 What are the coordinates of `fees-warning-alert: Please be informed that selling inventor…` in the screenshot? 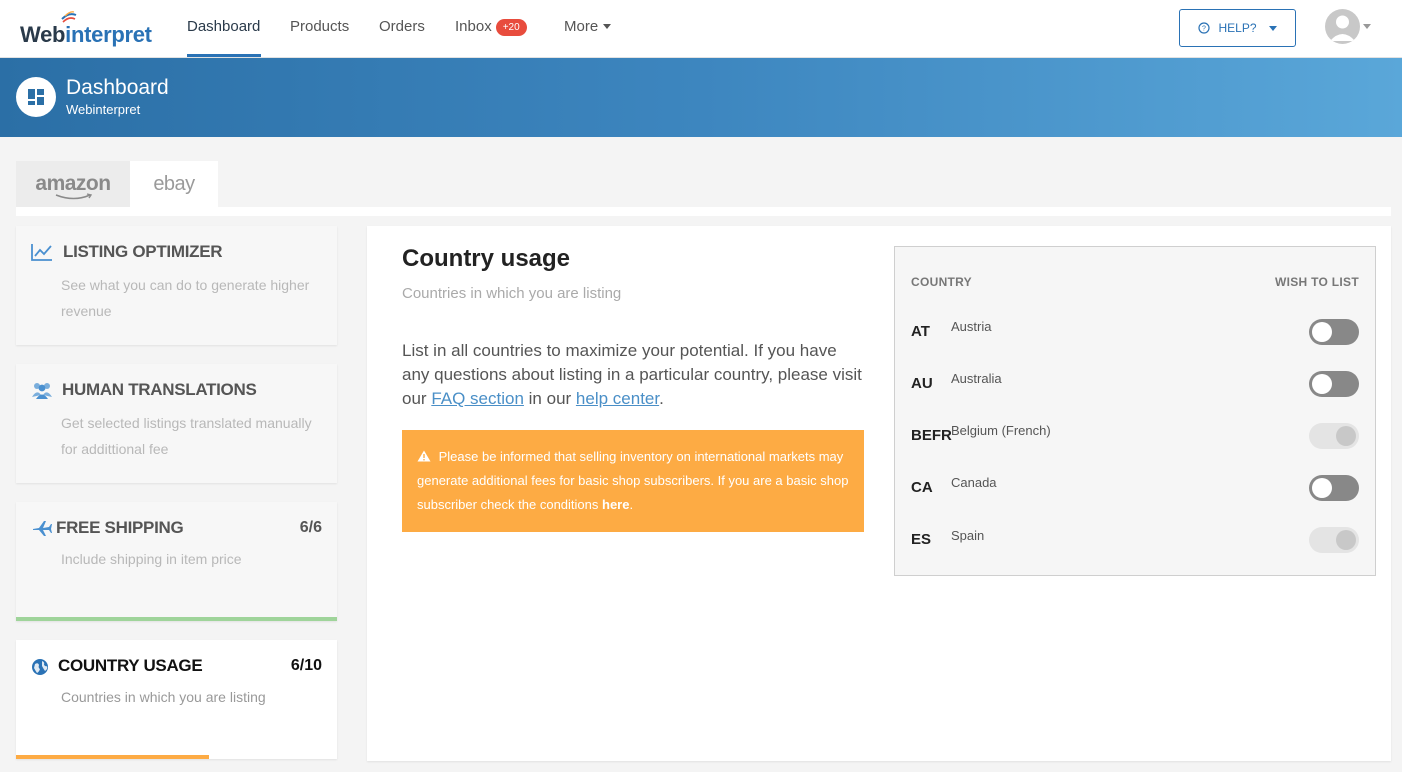 It's located at (633, 481).